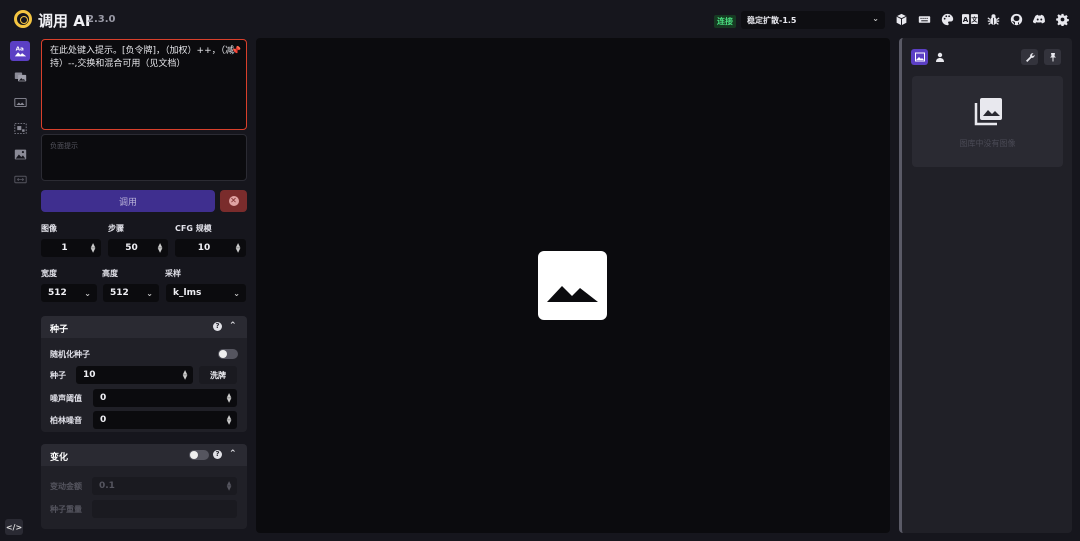 The image size is (1080, 541). What do you see at coordinates (939, 57) in the screenshot?
I see `gallery-user-tab` at bounding box center [939, 57].